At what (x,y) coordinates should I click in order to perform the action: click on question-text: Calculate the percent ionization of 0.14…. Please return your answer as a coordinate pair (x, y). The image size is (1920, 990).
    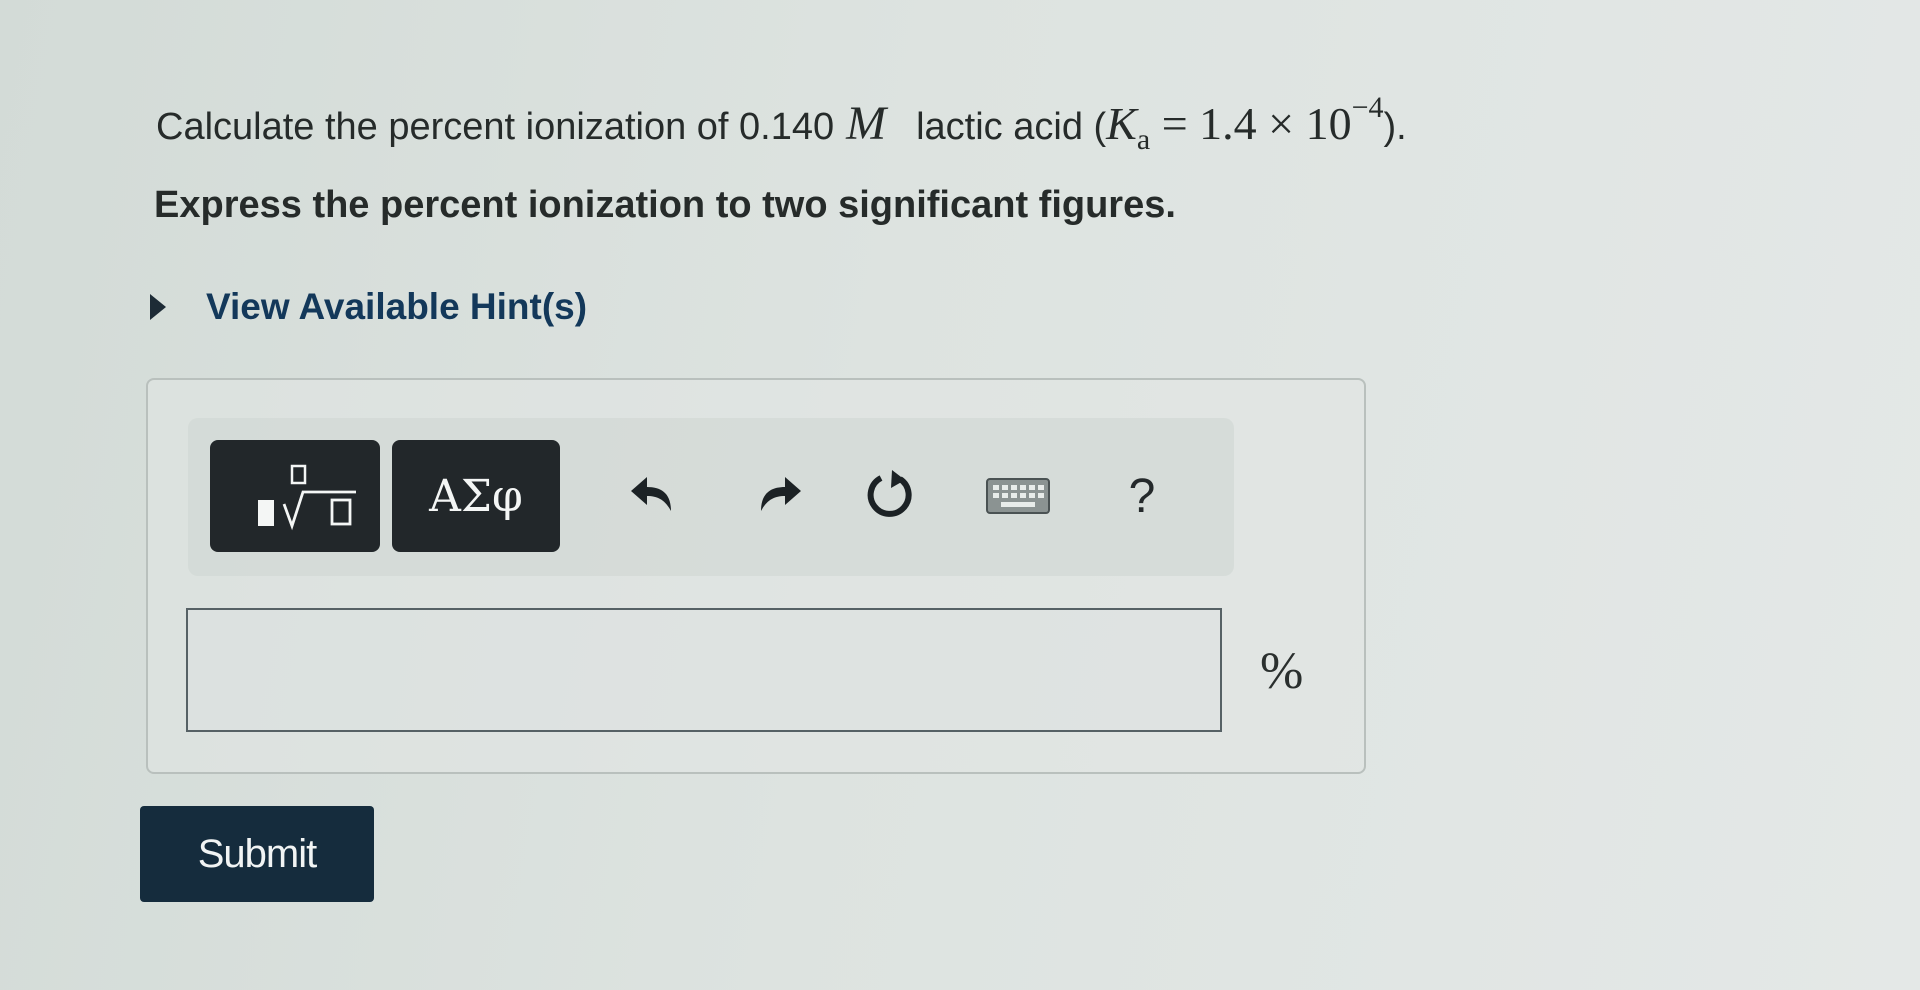
    Looking at the image, I should click on (781, 123).